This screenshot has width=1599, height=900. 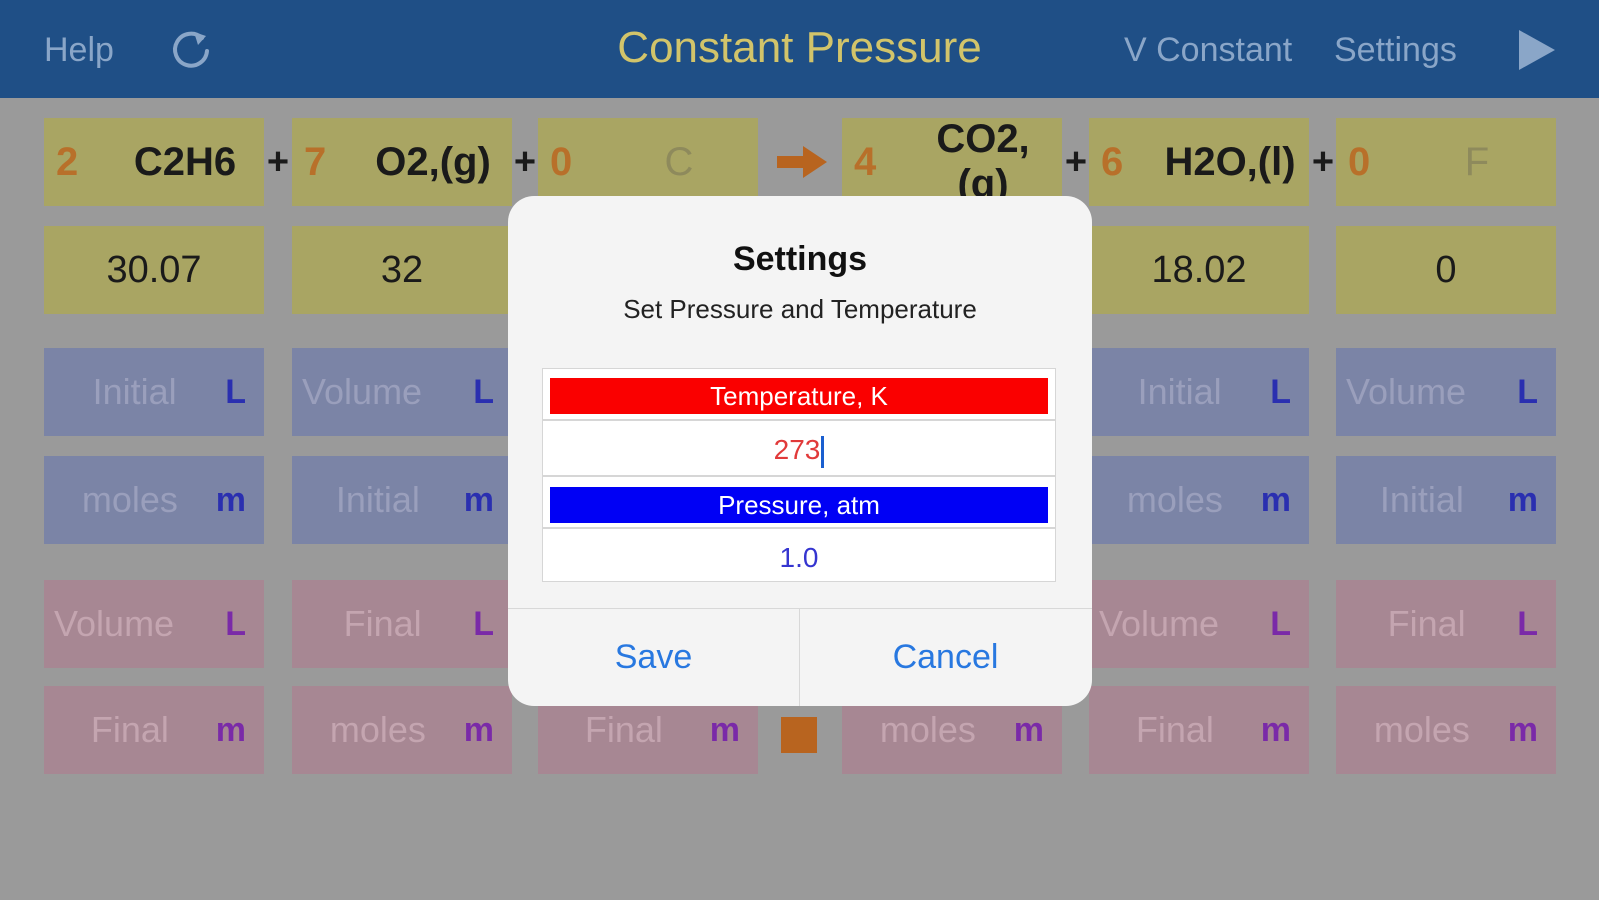 I want to click on molar-mass-cell: 18.02, so click(x=1199, y=270).